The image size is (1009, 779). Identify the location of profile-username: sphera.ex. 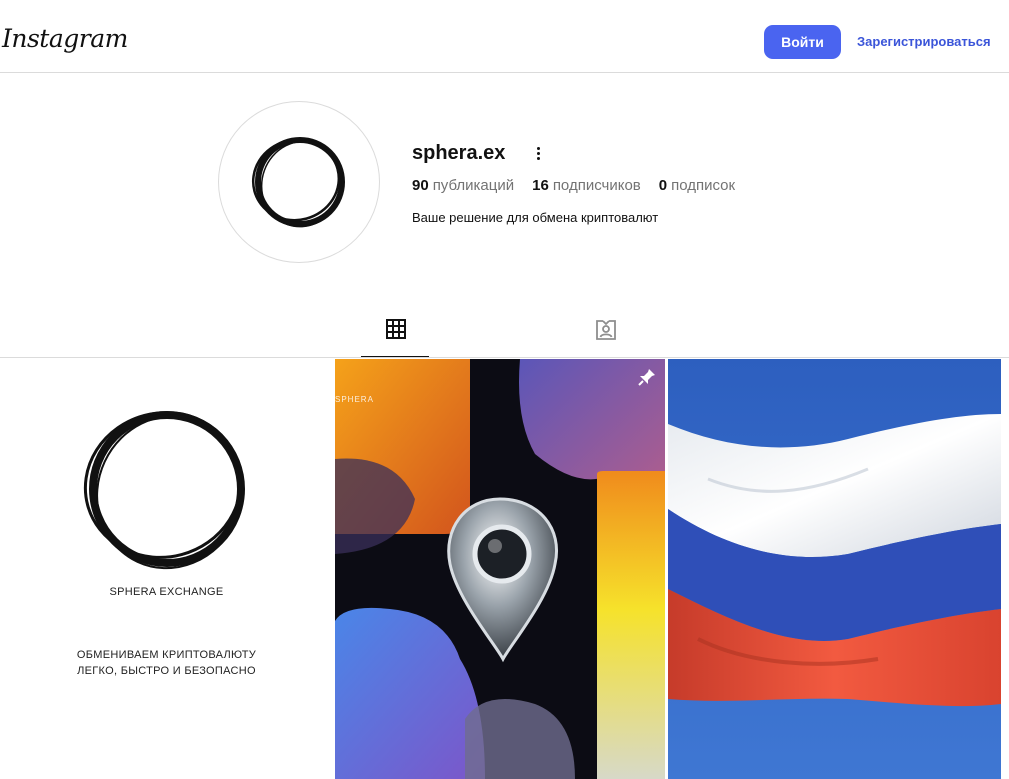
(459, 153).